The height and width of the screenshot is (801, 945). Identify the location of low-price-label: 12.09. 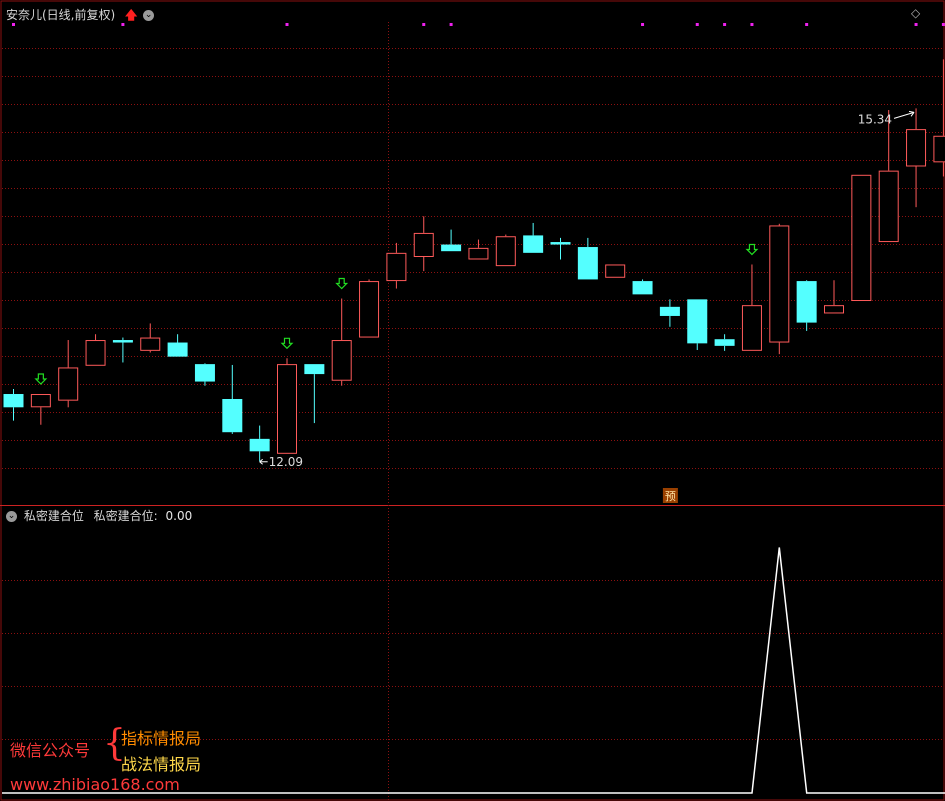
(286, 462).